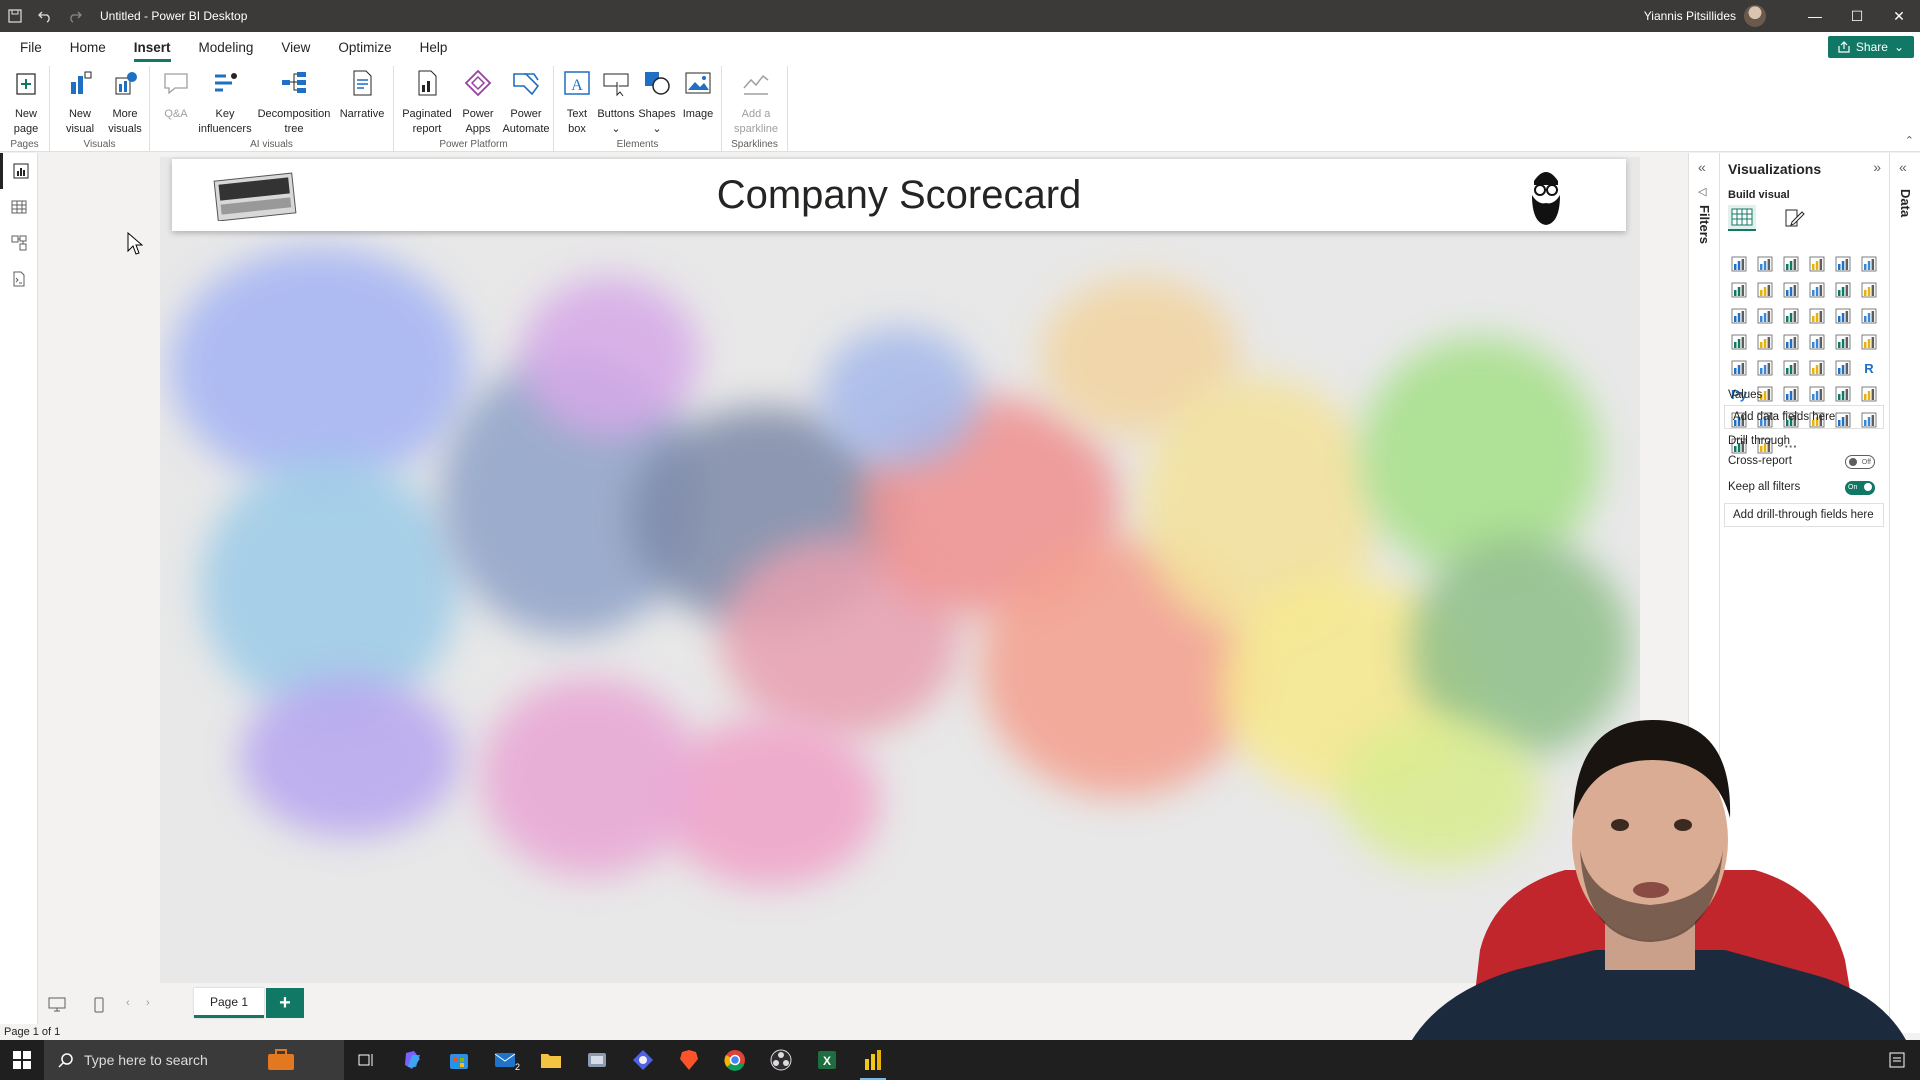 Image resolution: width=1920 pixels, height=1080 pixels. Describe the element at coordinates (1860, 488) in the screenshot. I see `keep-all-filters-toggle: On` at that location.